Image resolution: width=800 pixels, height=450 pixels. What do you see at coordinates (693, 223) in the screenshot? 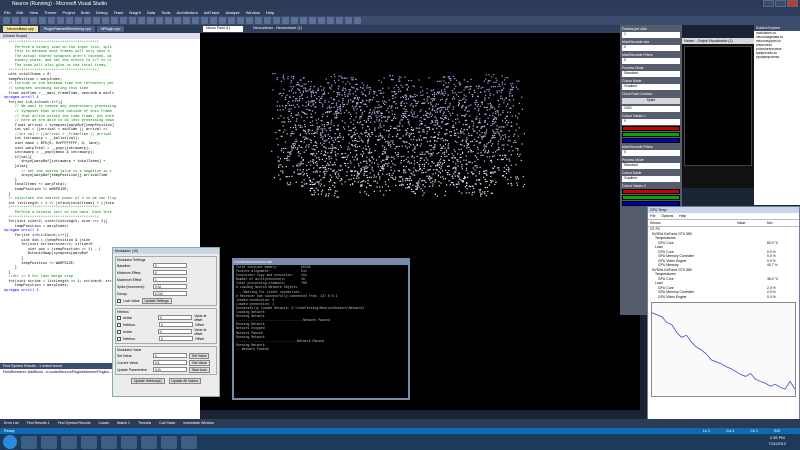
I see `column-header: Sensor` at bounding box center [693, 223].